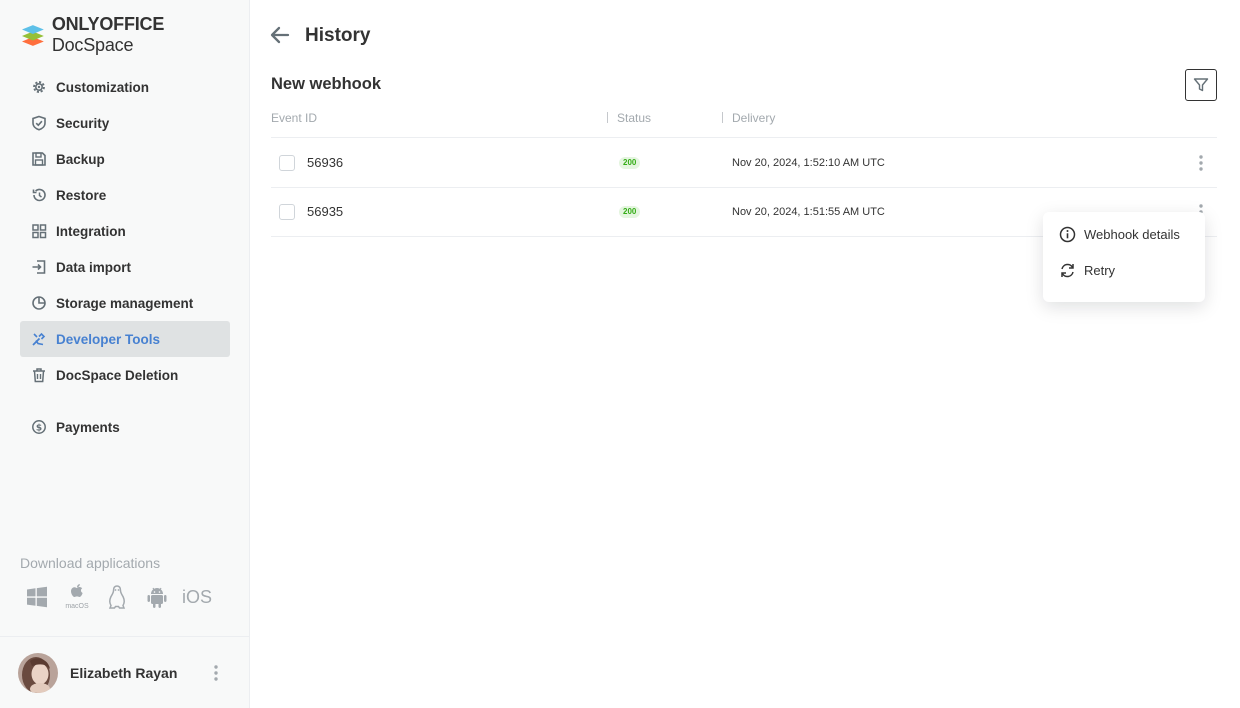  I want to click on table-row: 56936 200 Nov 20, 2024, 1:52:10 AM UTC, so click(744, 163).